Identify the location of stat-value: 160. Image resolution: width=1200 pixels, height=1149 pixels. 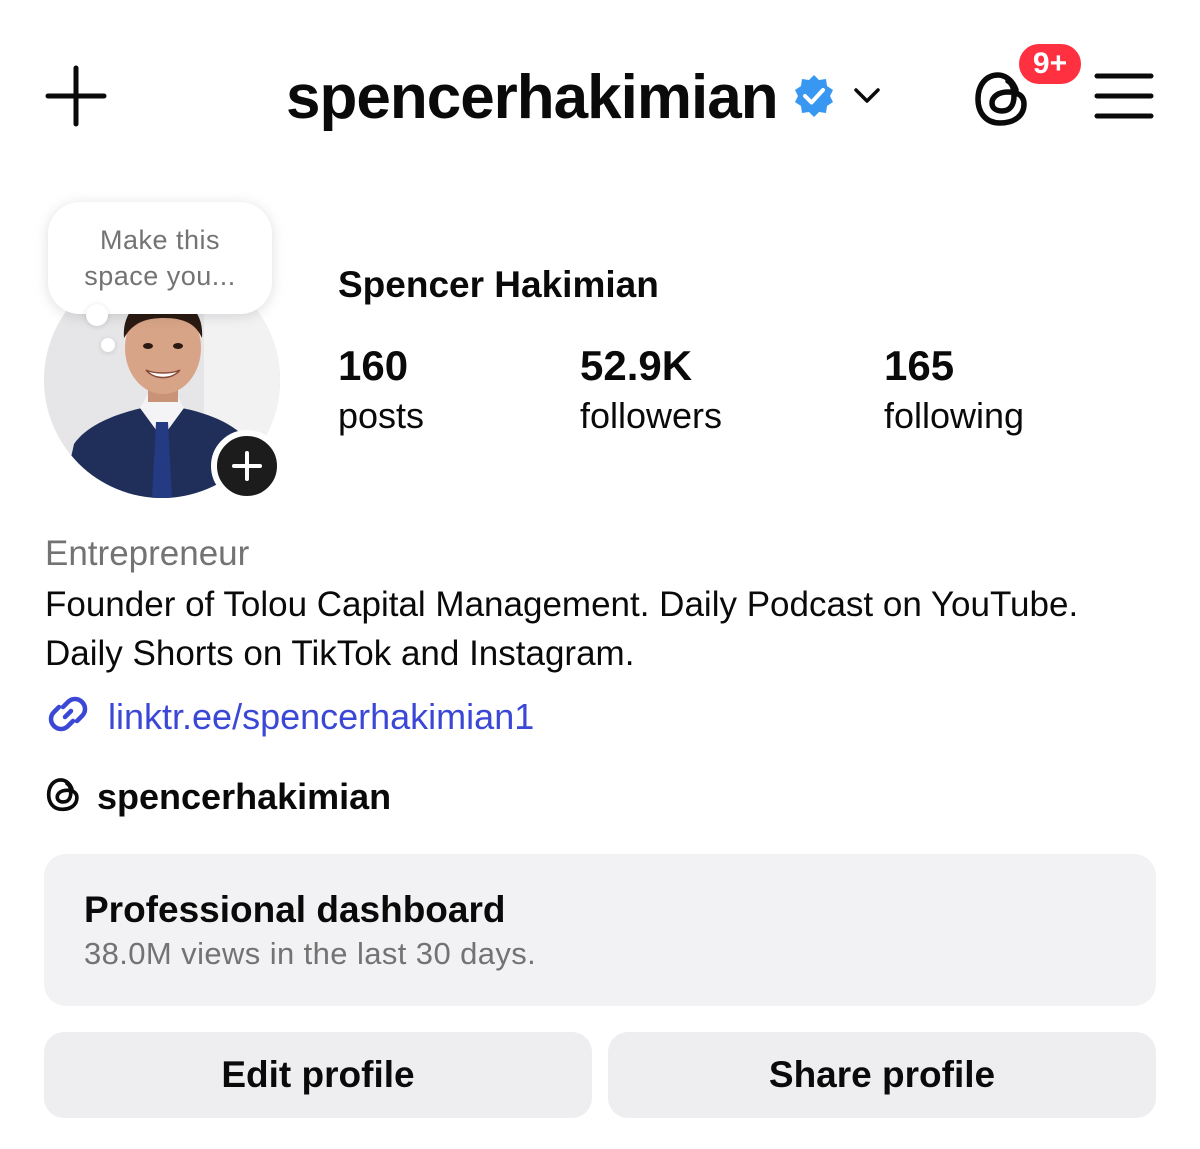
(373, 365).